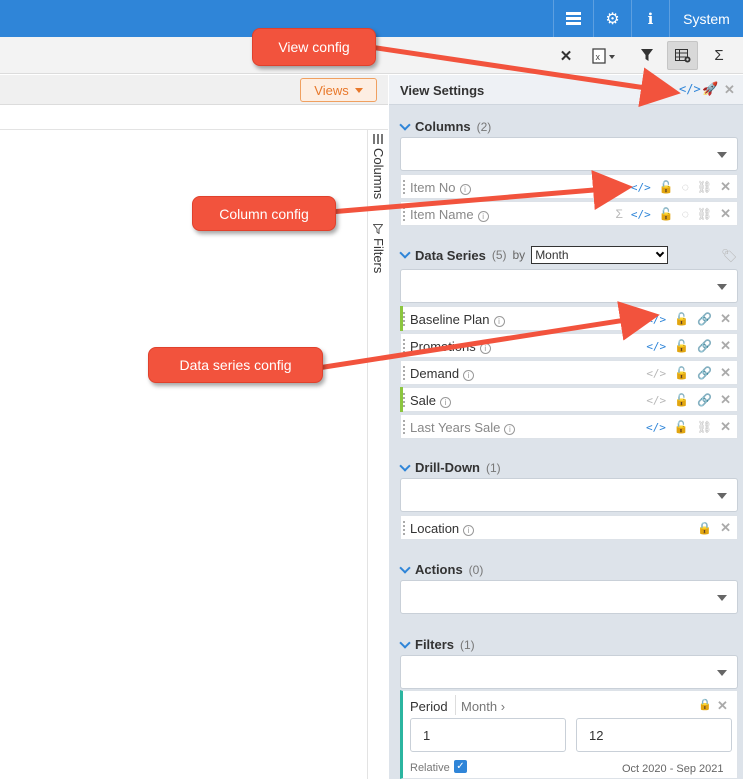 The image size is (743, 779). Describe the element at coordinates (378, 175) in the screenshot. I see `columns-tab: Columns` at that location.